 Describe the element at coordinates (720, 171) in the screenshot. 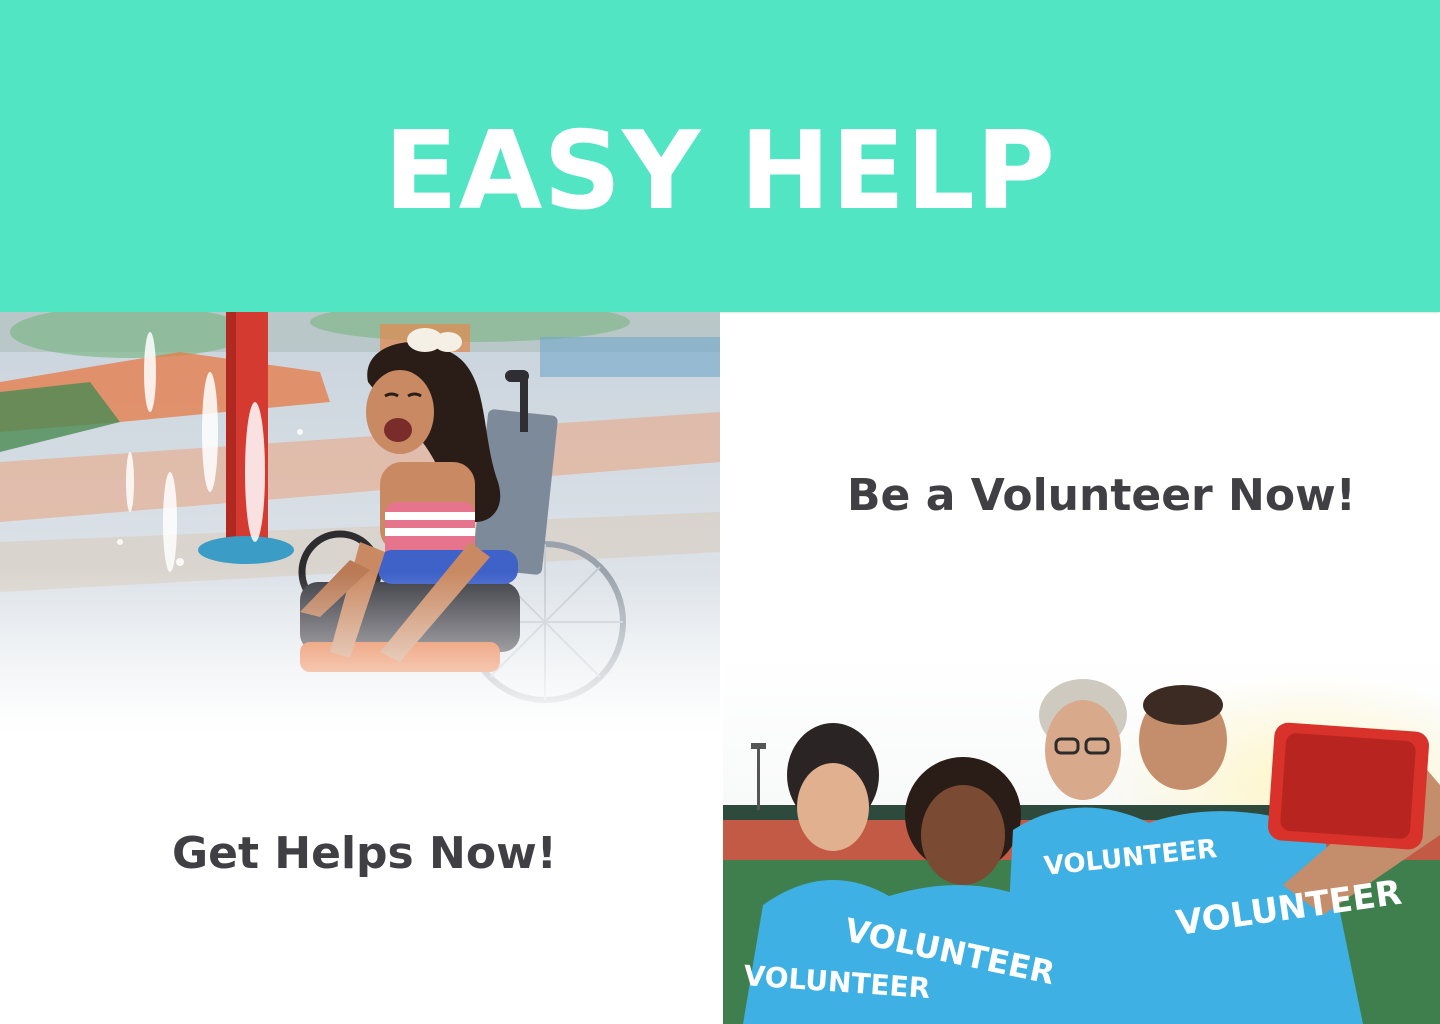

I see `page-title: EASY HELP` at that location.